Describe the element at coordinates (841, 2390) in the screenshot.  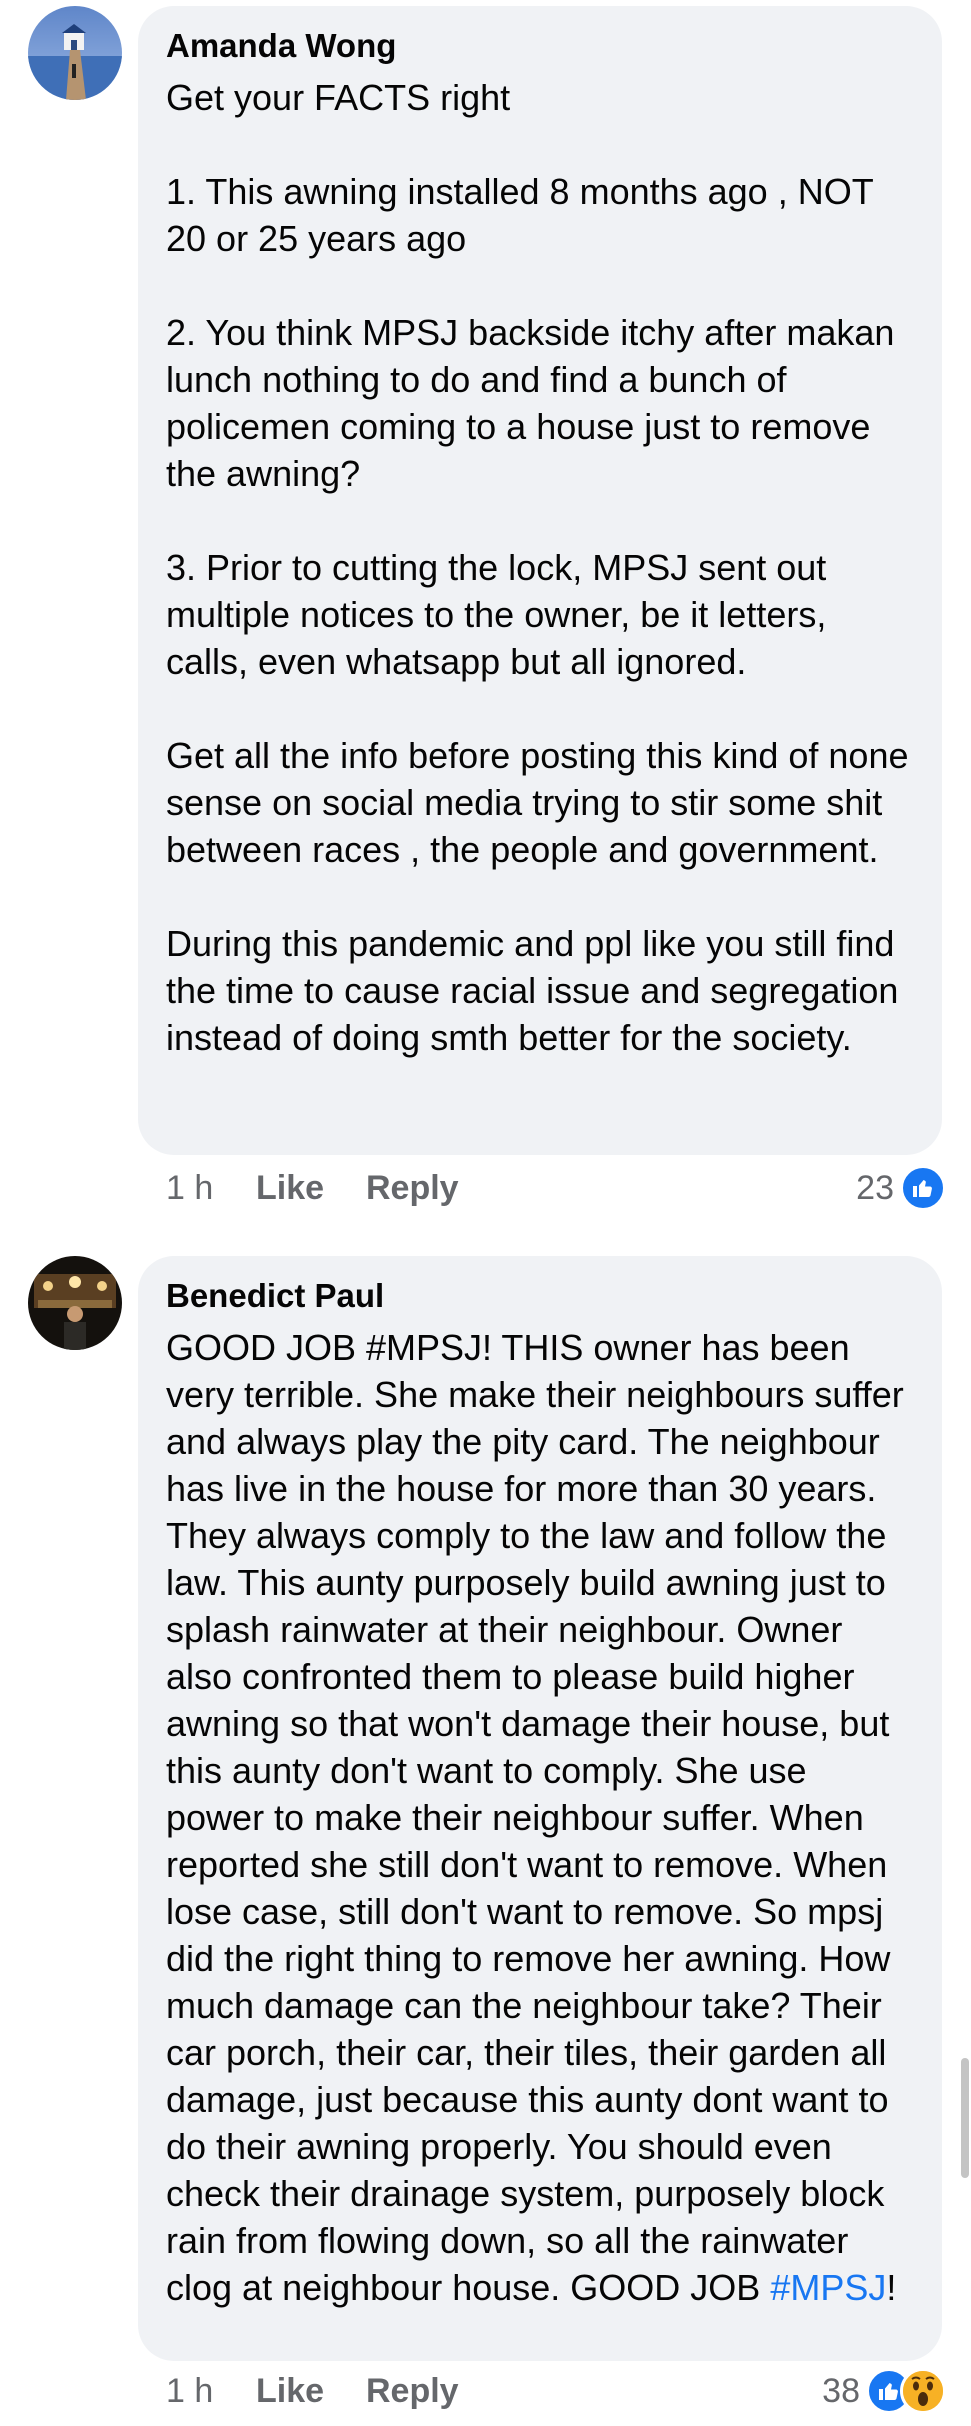
I see `reaction-count: 38` at that location.